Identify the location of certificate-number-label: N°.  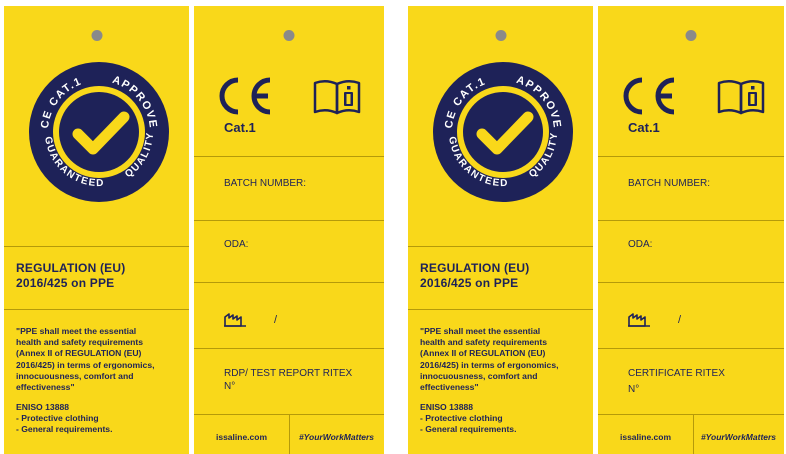
(634, 389).